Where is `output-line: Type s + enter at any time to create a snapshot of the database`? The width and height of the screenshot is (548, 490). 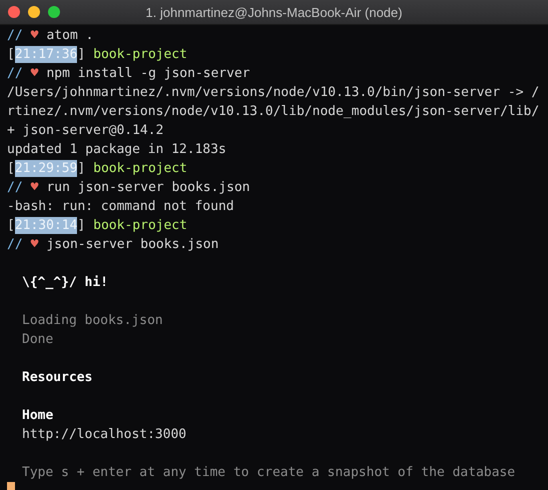
output-line: Type s + enter at any time to create a snapshot of the database is located at coordinates (269, 472).